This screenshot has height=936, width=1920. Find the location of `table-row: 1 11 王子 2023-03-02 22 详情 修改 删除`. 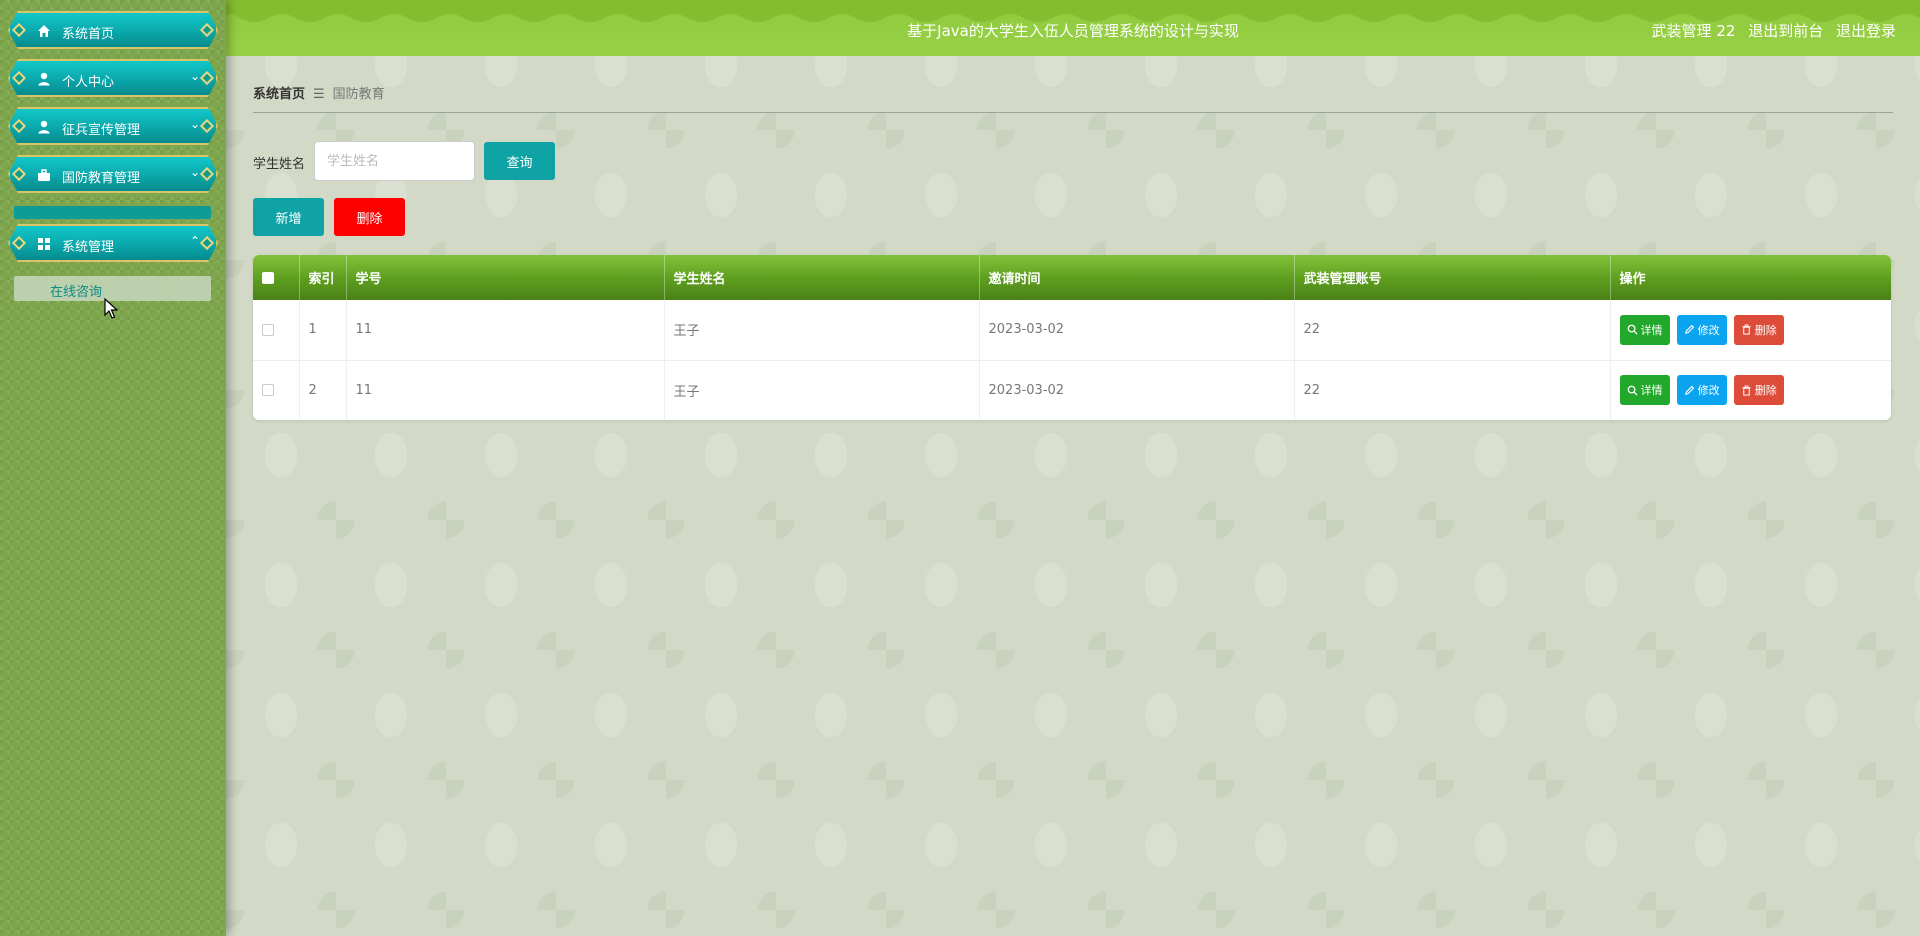

table-row: 1 11 王子 2023-03-02 22 详情 修改 删除 is located at coordinates (1072, 330).